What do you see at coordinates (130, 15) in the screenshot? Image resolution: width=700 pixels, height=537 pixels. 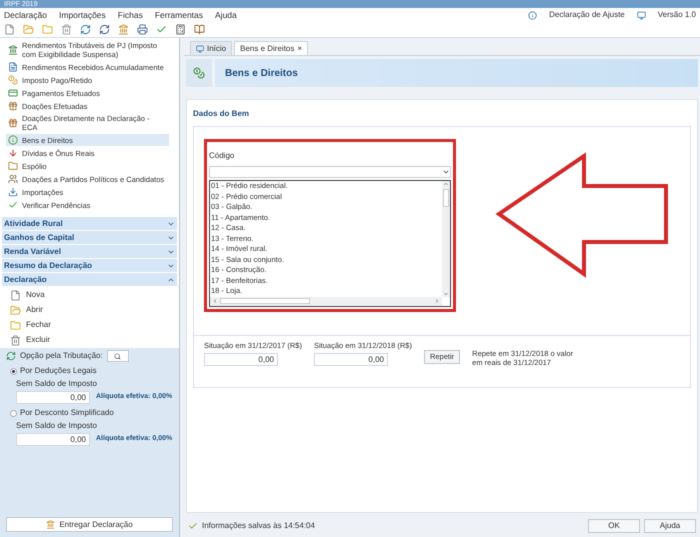 I see `menu-item: Fichas` at bounding box center [130, 15].